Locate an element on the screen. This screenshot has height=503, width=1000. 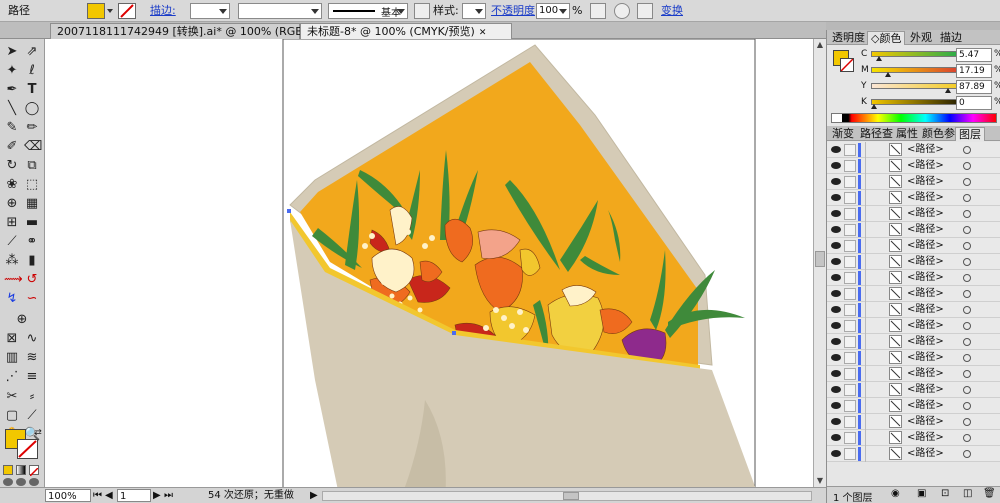
stroke-swatch is located at coordinates (127, 11).